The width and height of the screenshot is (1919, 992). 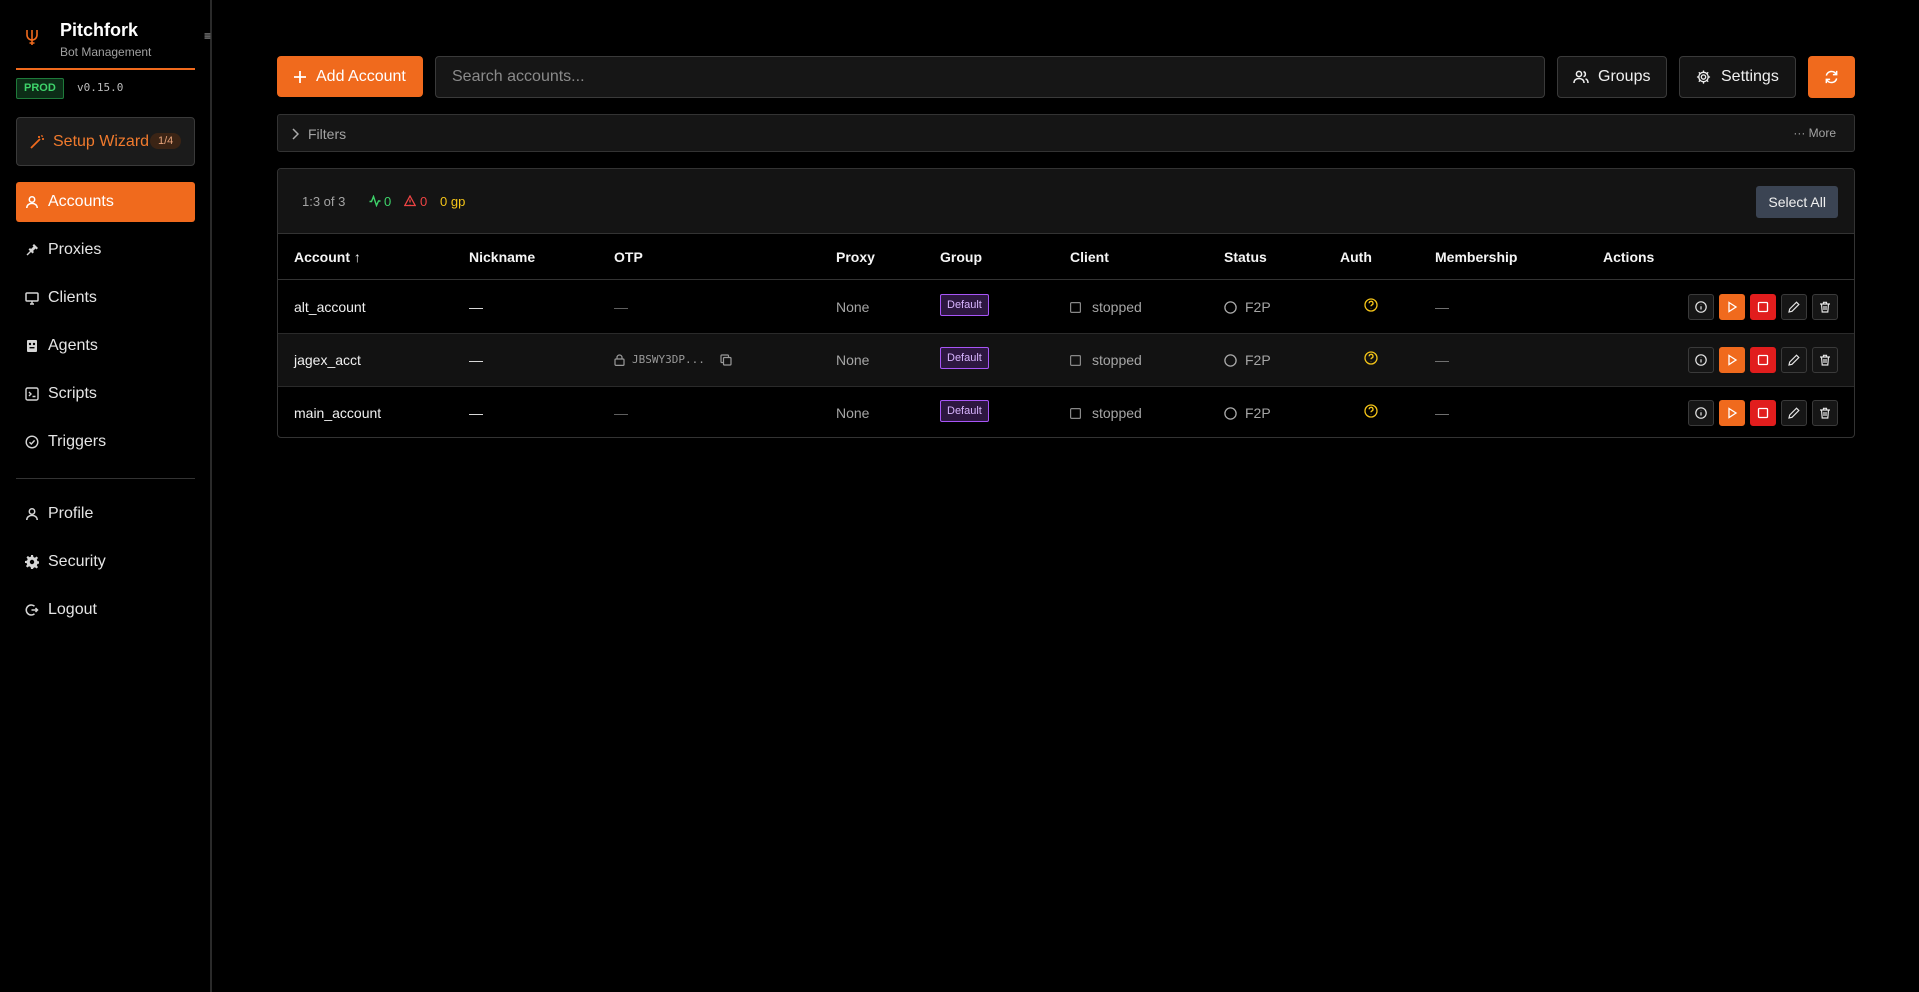 I want to click on settings-label: Settings, so click(x=1750, y=76).